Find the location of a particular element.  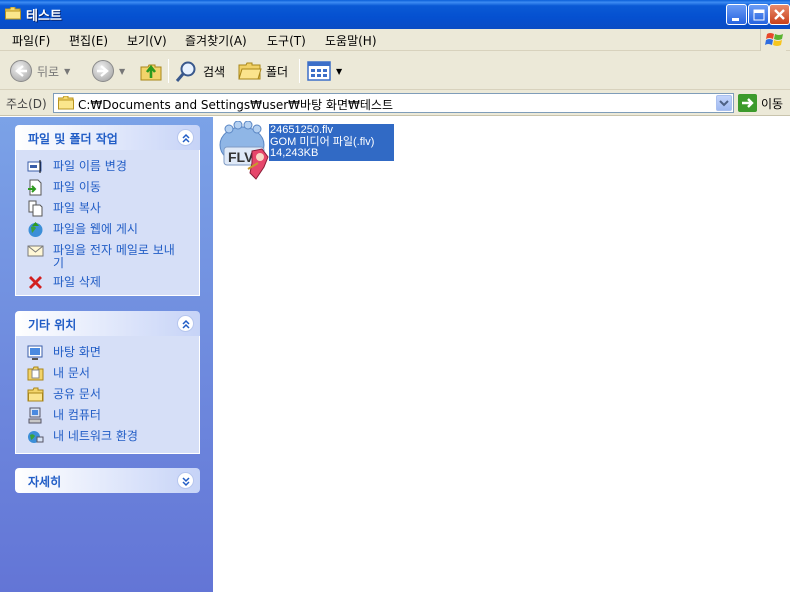

menu-bar: 파일(F) 편집(E) 보기(V) 즐겨찾기(A) 도구(T) 도움말(H) is located at coordinates (395, 40).